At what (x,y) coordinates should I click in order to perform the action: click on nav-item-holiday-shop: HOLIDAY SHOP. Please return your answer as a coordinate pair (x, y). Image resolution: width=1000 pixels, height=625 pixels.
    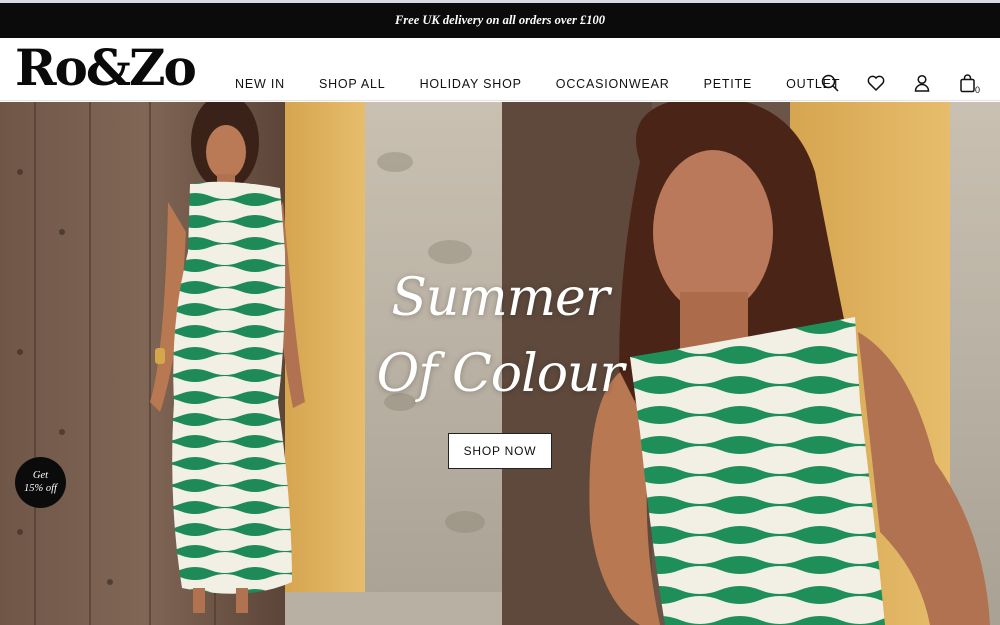
    Looking at the image, I should click on (471, 84).